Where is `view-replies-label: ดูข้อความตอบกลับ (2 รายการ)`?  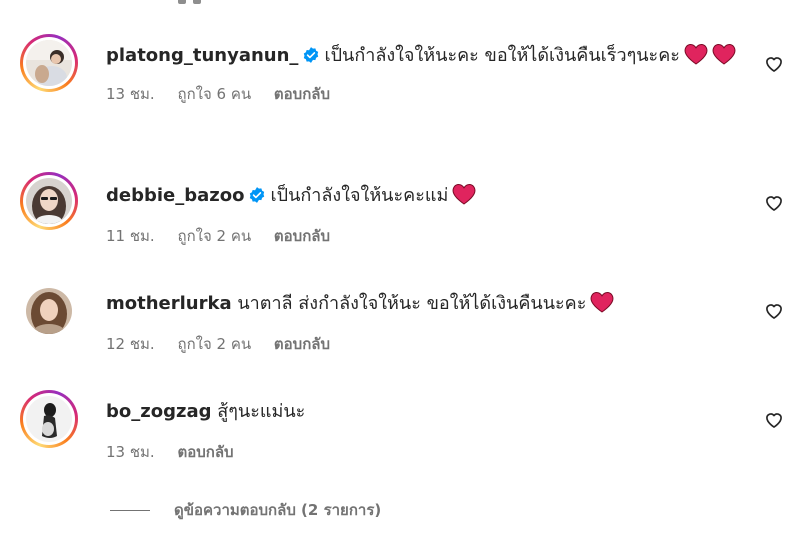 view-replies-label: ดูข้อความตอบกลับ (2 รายการ) is located at coordinates (278, 510).